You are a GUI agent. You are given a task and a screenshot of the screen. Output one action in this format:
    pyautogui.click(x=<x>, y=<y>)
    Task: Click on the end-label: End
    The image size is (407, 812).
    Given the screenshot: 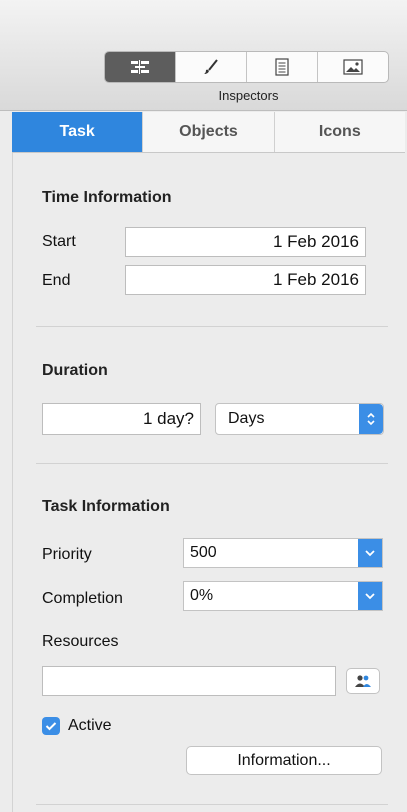 What is the action you would take?
    pyautogui.click(x=56, y=280)
    